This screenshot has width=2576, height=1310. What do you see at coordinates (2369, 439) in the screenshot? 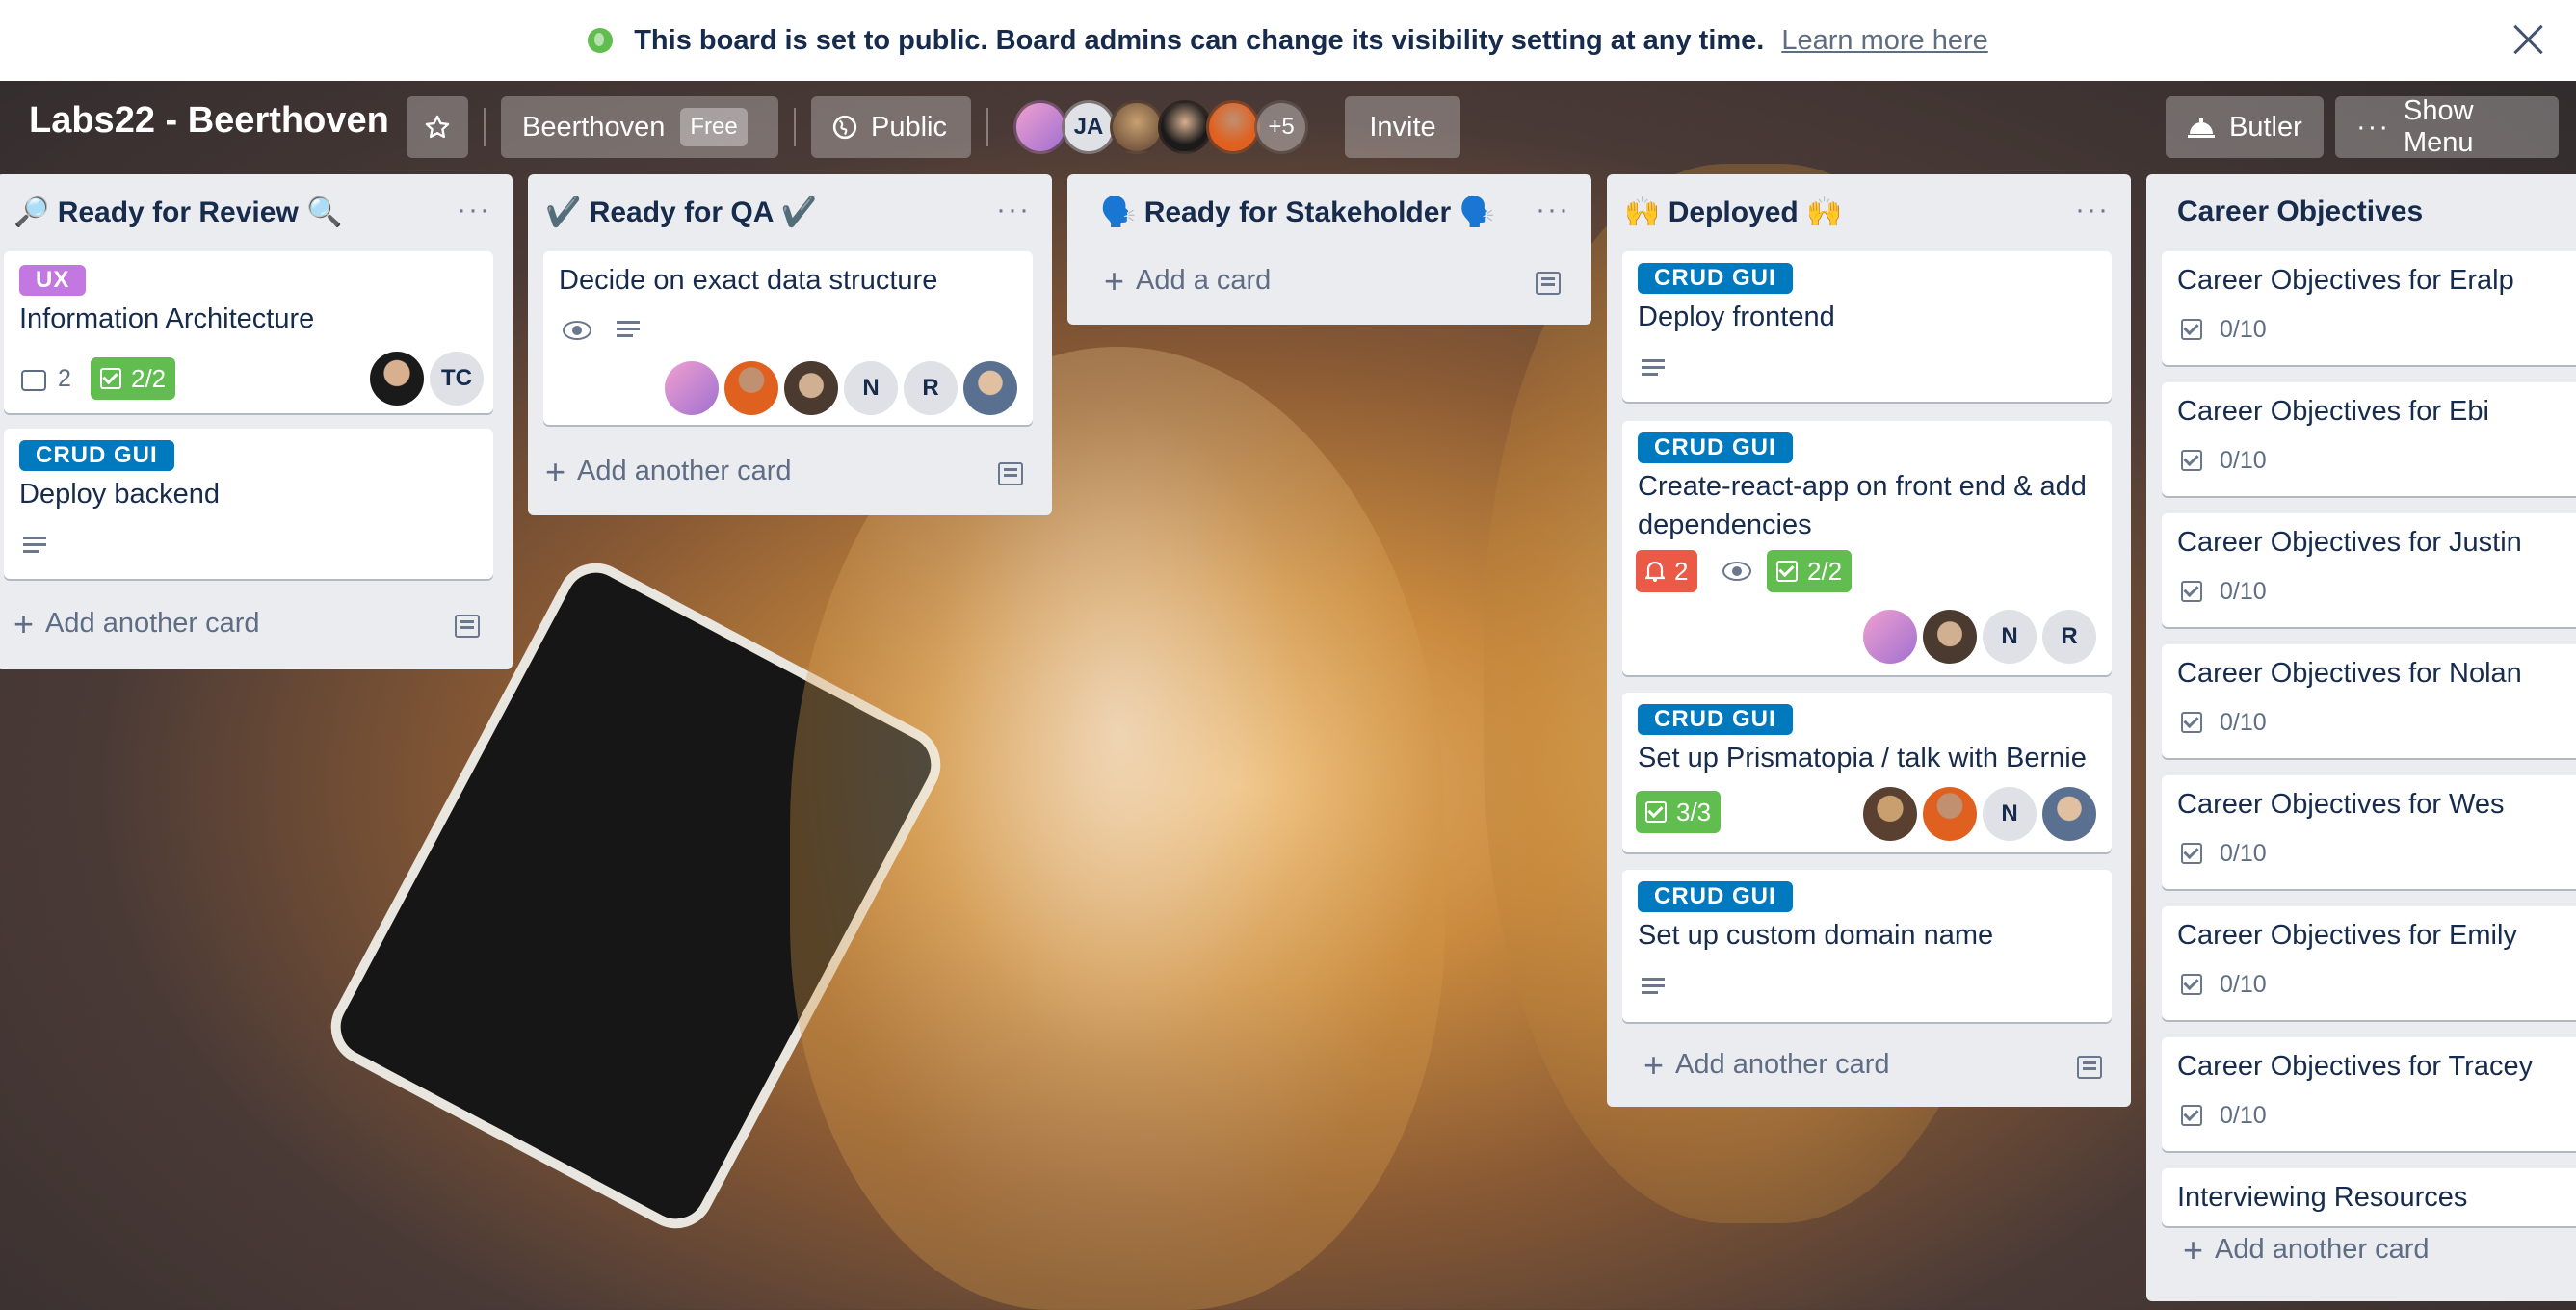
I see `card: Career Objectives for Ebi 0/10` at bounding box center [2369, 439].